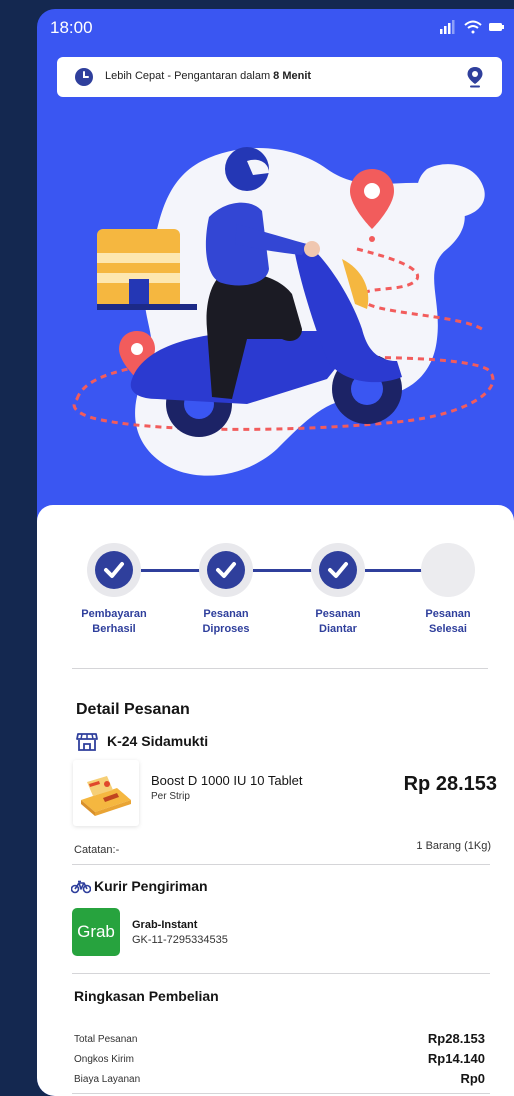 This screenshot has width=514, height=1096. I want to click on step-label-line: Diproses, so click(226, 629).